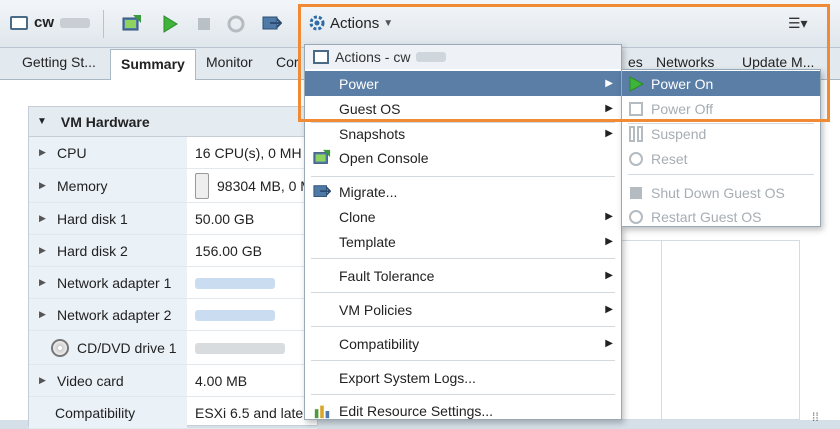 This screenshot has height=429, width=840. I want to click on hw-key: Hard disk 2, so click(92, 250).